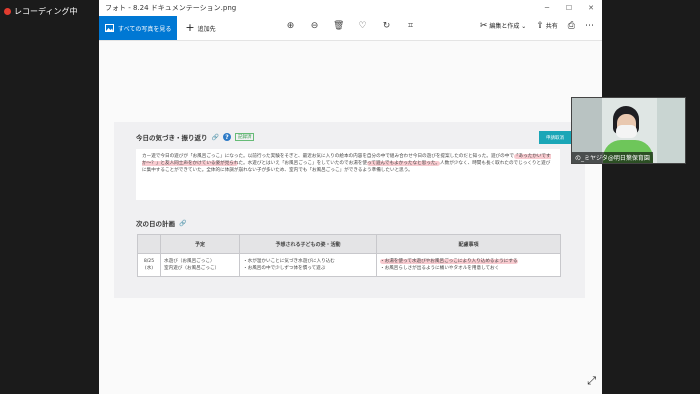  Describe the element at coordinates (290, 26) in the screenshot. I see `zoom-in-icon: ⊕` at that location.